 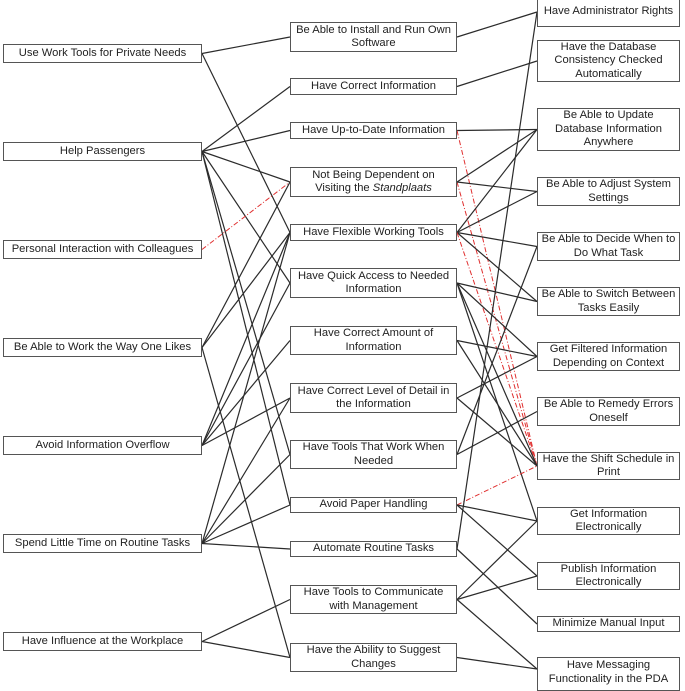 I want to click on node-L0: Use Work Tools for Private Needs, so click(x=102, y=53).